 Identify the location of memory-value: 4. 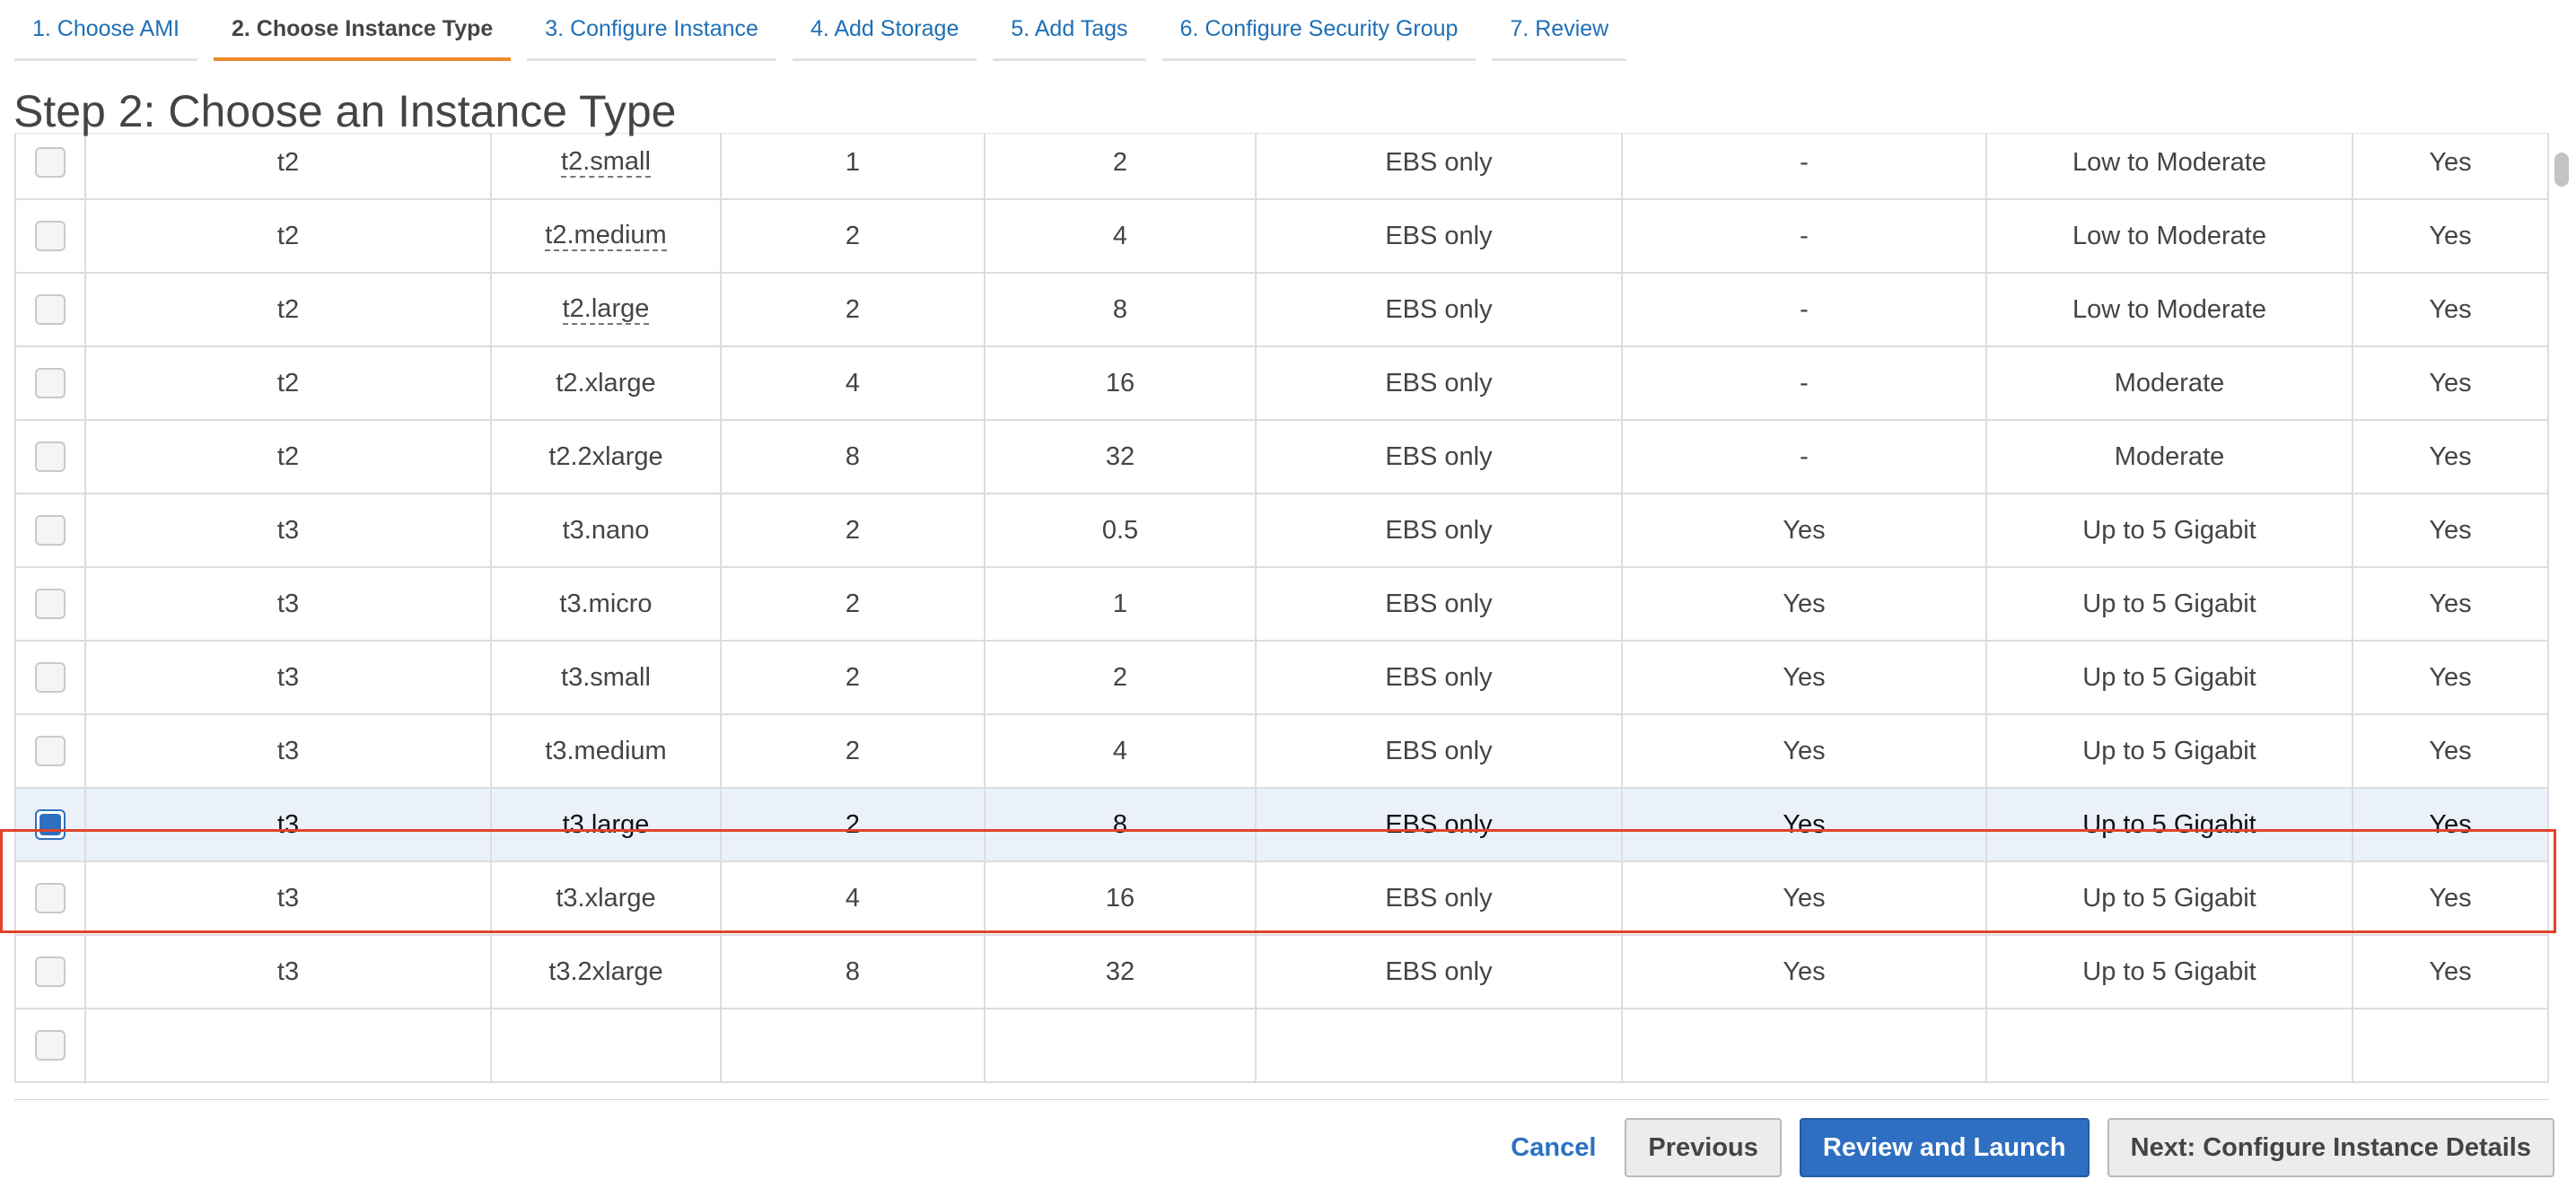
(1120, 750).